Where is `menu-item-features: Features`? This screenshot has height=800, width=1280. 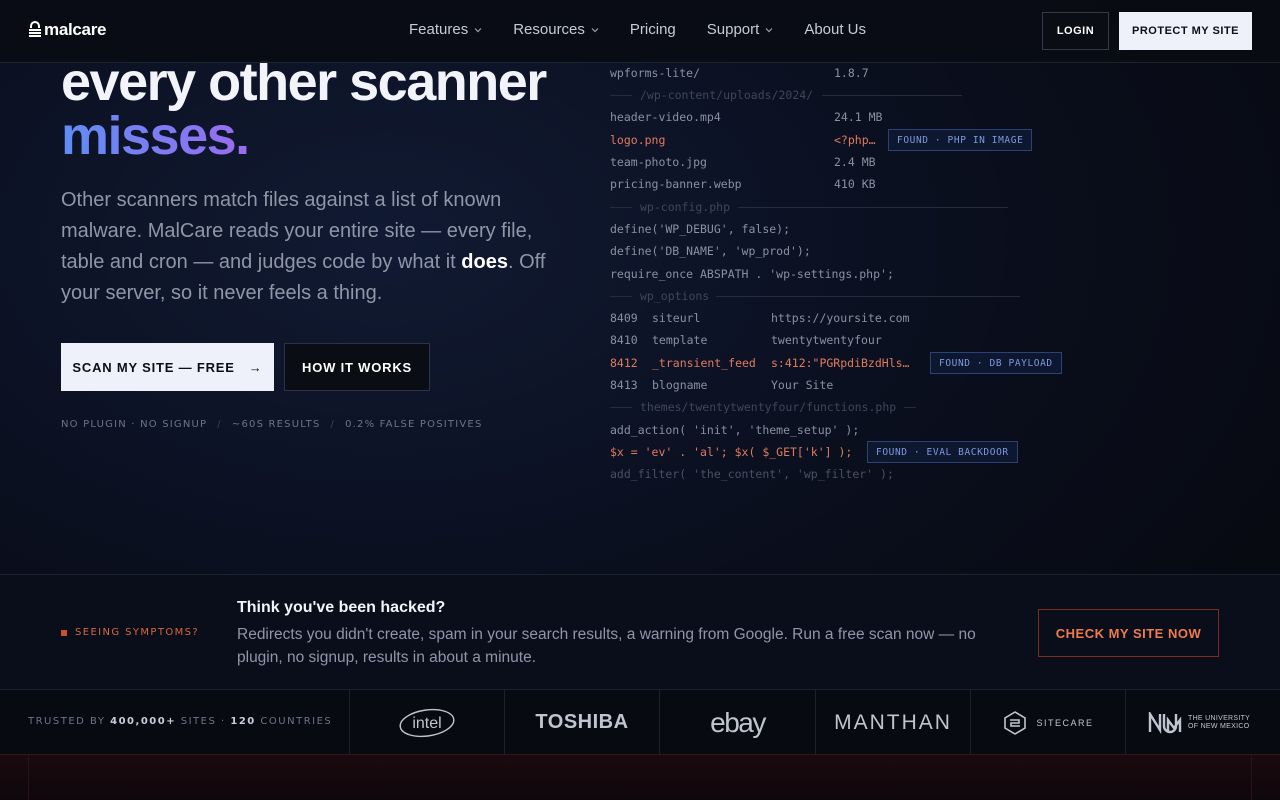 menu-item-features: Features is located at coordinates (445, 29).